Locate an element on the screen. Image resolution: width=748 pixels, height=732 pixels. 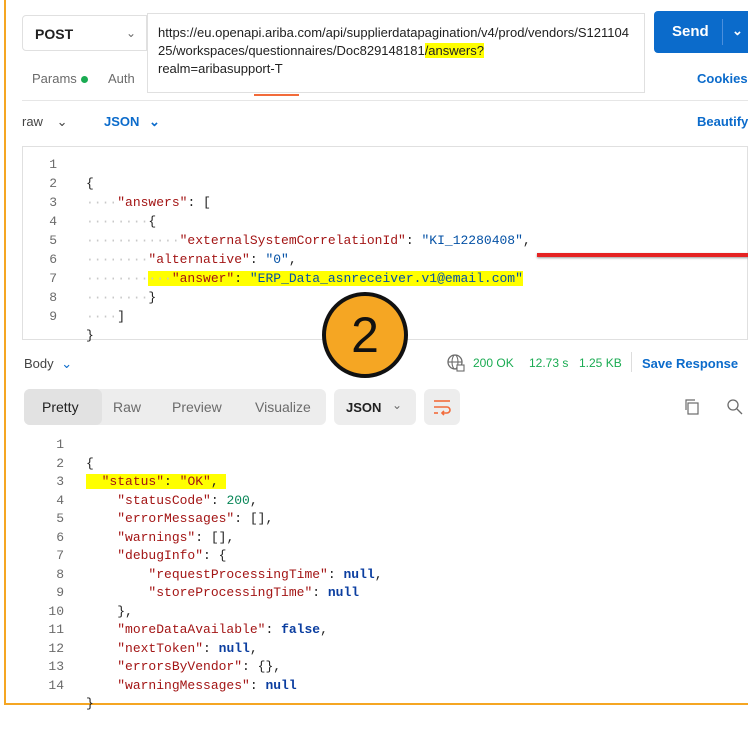
copy-icon is located at coordinates (692, 407).